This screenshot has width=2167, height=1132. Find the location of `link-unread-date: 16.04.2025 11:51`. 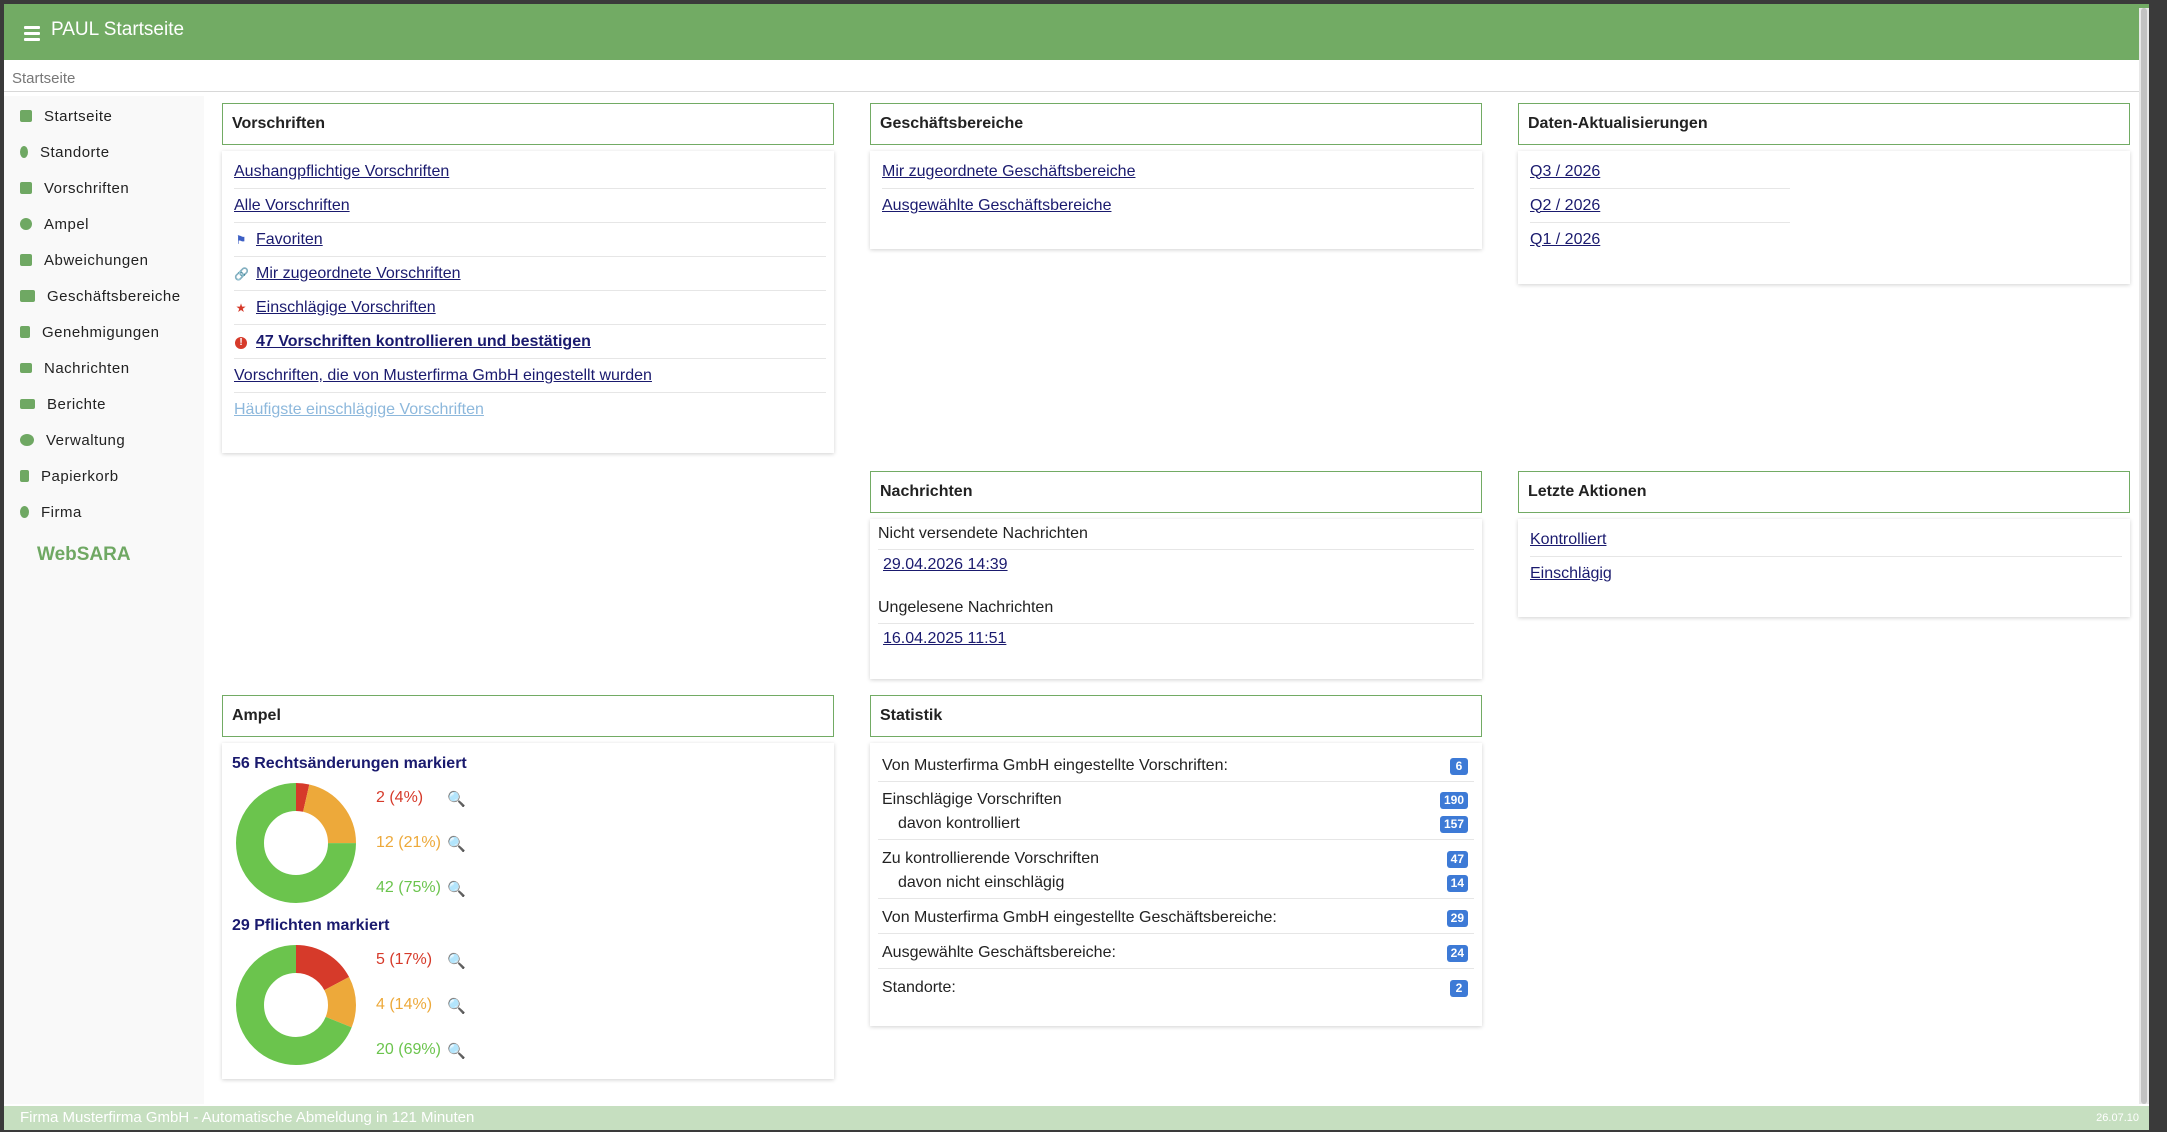

link-unread-date: 16.04.2025 11:51 is located at coordinates (944, 639).